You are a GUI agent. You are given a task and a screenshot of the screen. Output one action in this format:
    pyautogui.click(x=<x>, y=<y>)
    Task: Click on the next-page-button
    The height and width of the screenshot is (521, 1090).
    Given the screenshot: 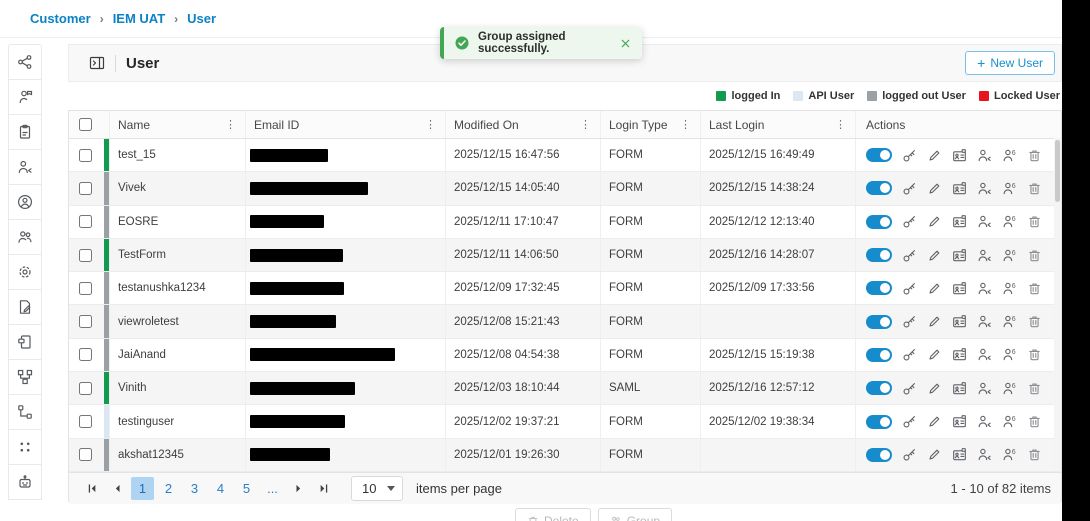 What is the action you would take?
    pyautogui.click(x=298, y=489)
    